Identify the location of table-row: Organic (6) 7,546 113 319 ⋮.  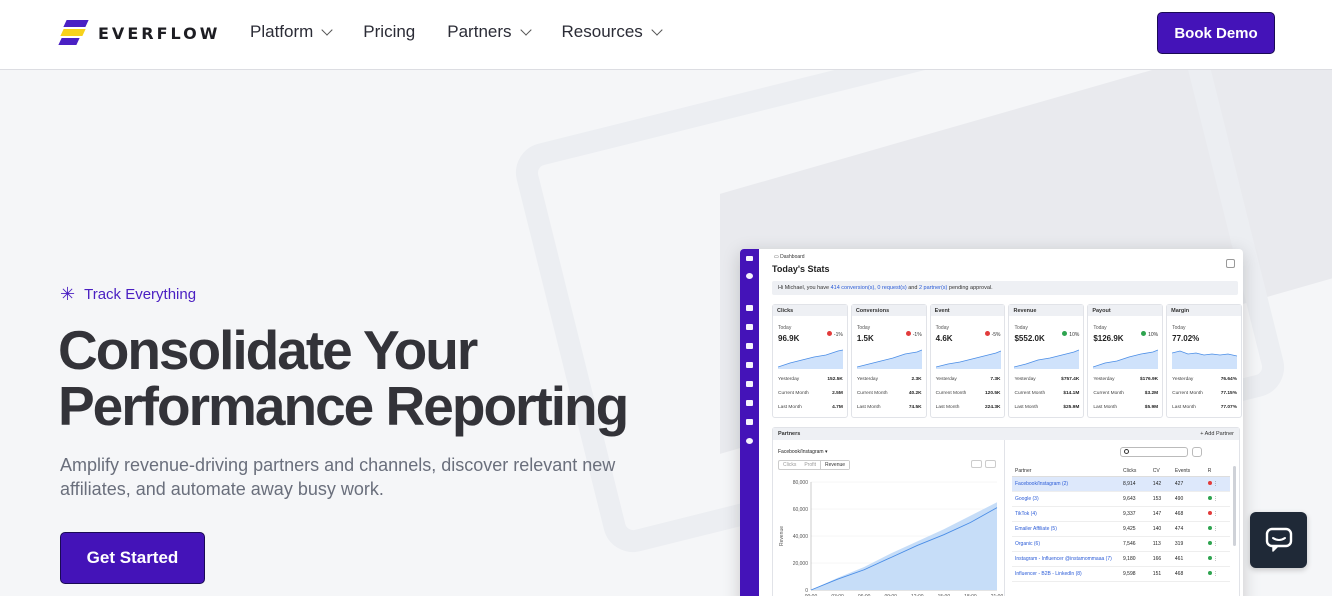
(1121, 544).